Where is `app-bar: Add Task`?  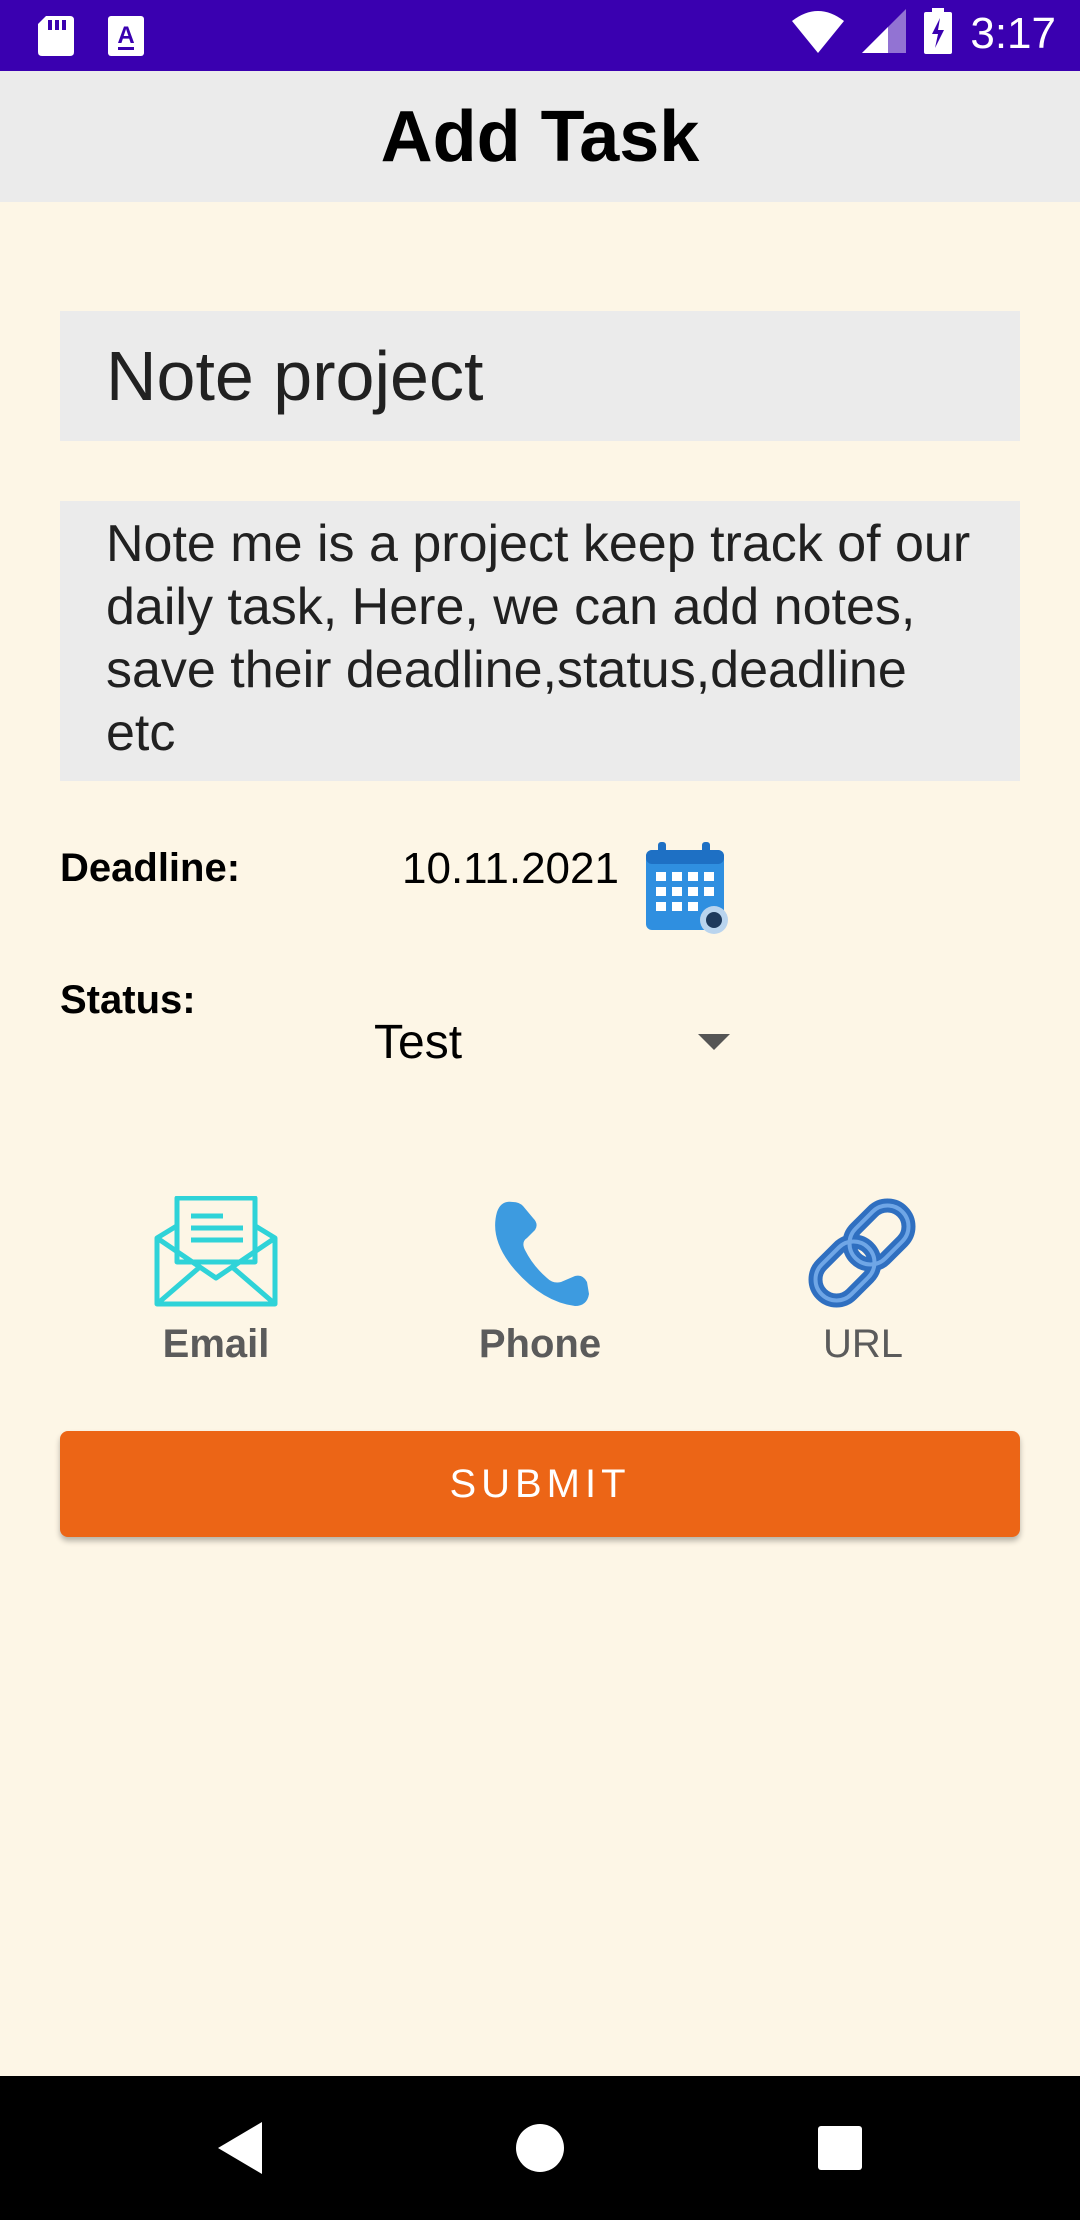 app-bar: Add Task is located at coordinates (540, 136).